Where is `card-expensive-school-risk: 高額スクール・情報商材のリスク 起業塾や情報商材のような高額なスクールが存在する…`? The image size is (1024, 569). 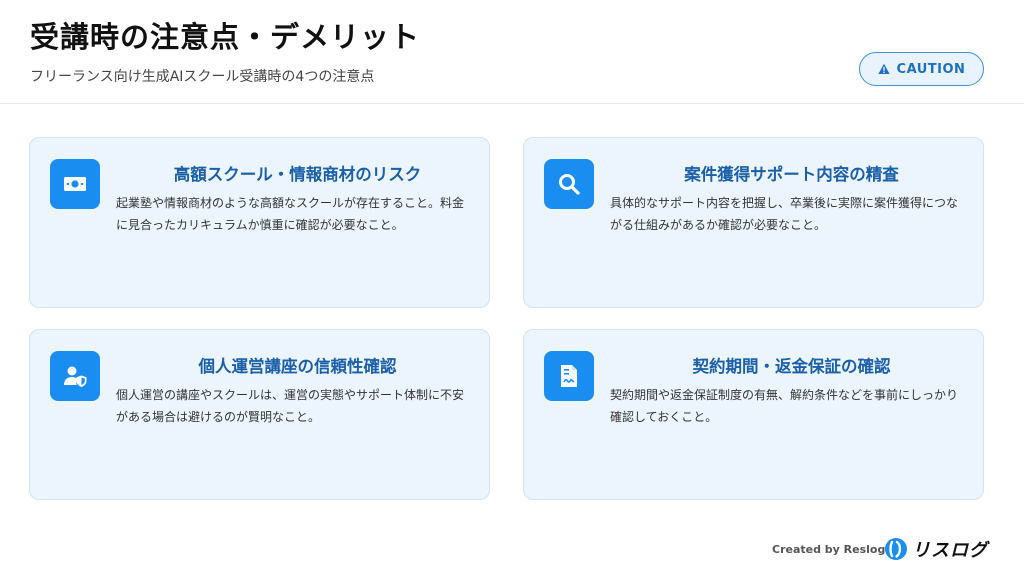 card-expensive-school-risk: 高額スクール・情報商材のリスク 起業塾や情報商材のような高額なスクールが存在する… is located at coordinates (259, 222).